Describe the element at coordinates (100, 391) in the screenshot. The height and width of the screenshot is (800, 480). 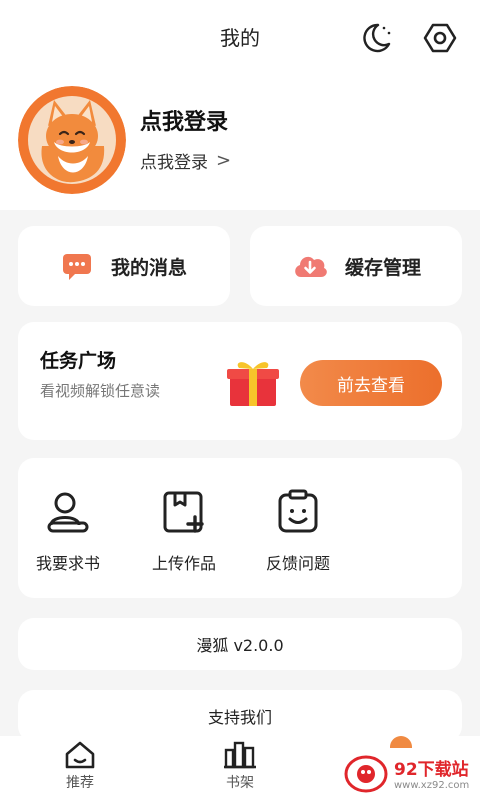
I see `task-plaza-subtitle: 看视频解锁任意读` at that location.